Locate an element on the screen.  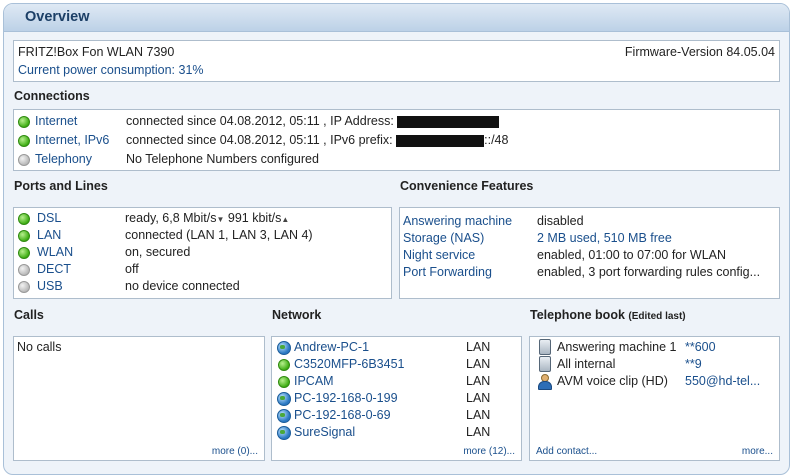
port-usb-status: no device connected is located at coordinates (182, 286).